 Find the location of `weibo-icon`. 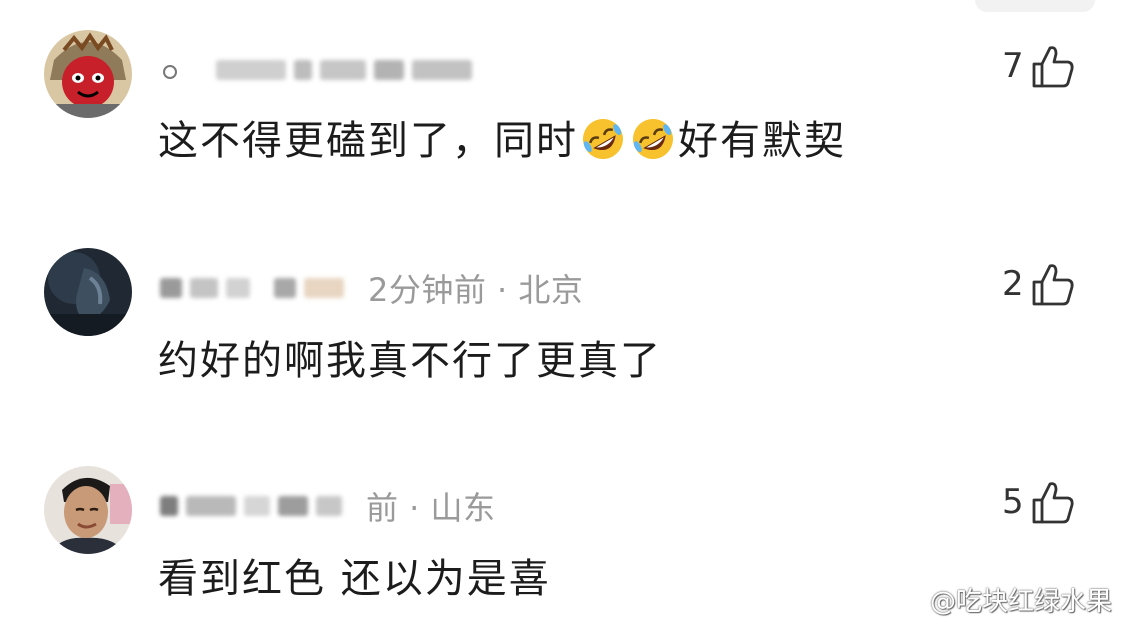

weibo-icon is located at coordinates (912, 599).